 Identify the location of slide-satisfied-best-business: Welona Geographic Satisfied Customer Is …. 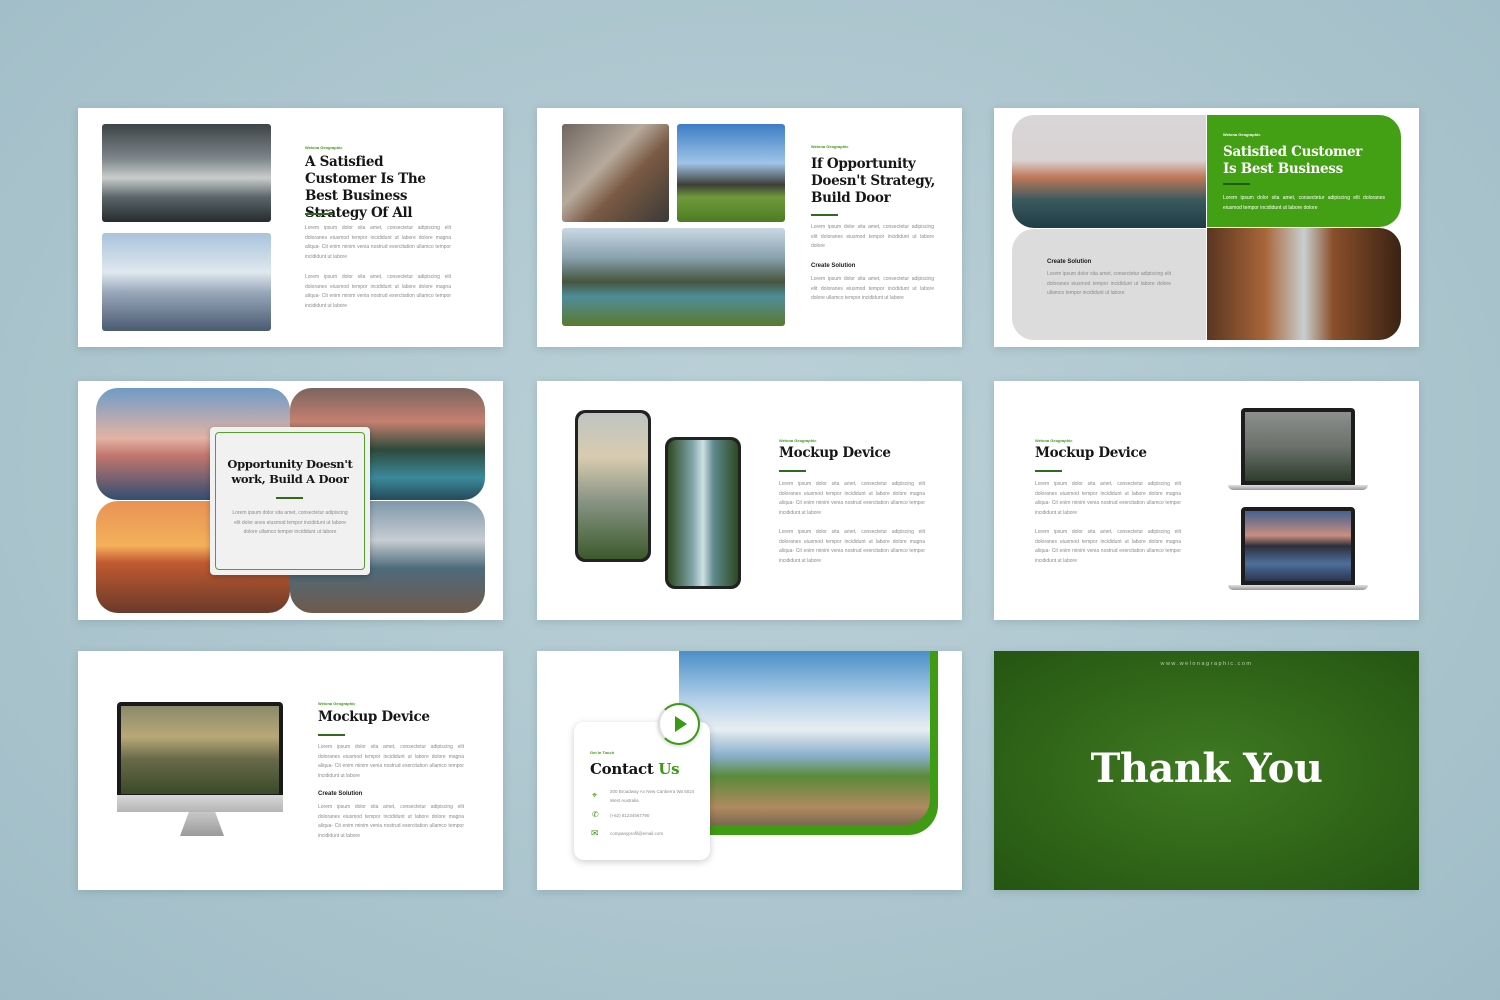
(1206, 227).